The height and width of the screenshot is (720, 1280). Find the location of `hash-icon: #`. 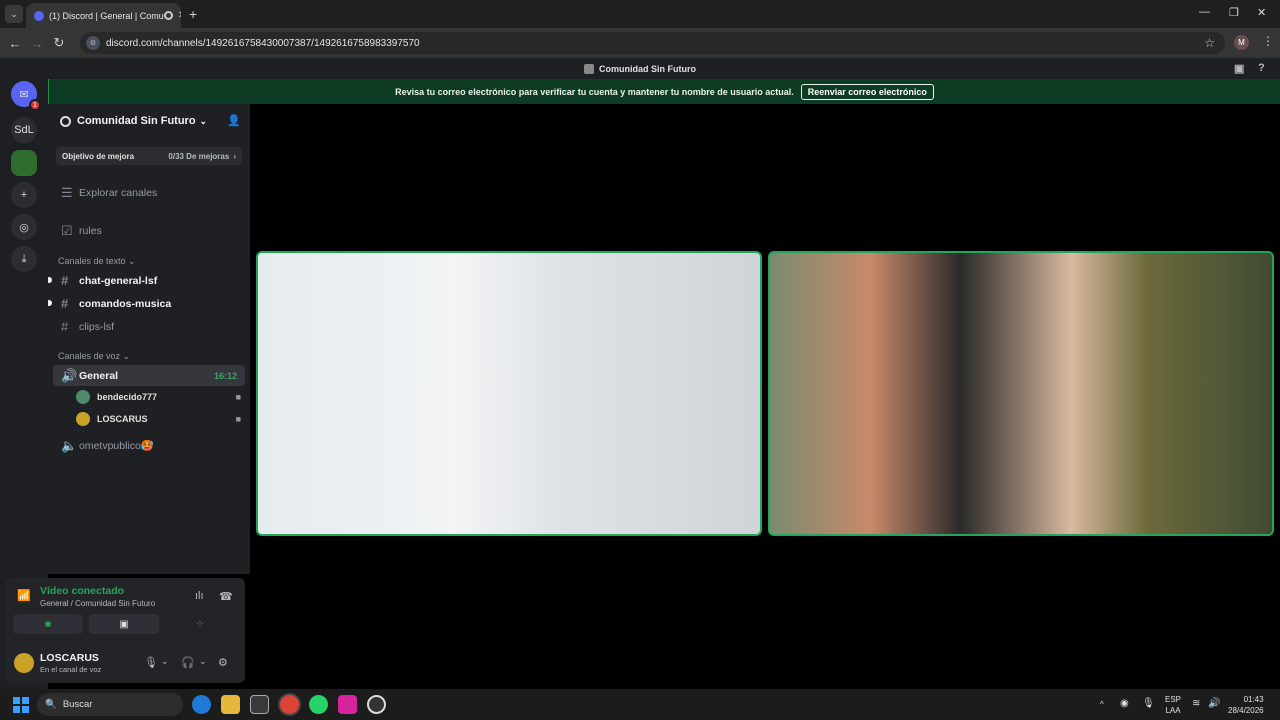

hash-icon: # is located at coordinates (65, 303).